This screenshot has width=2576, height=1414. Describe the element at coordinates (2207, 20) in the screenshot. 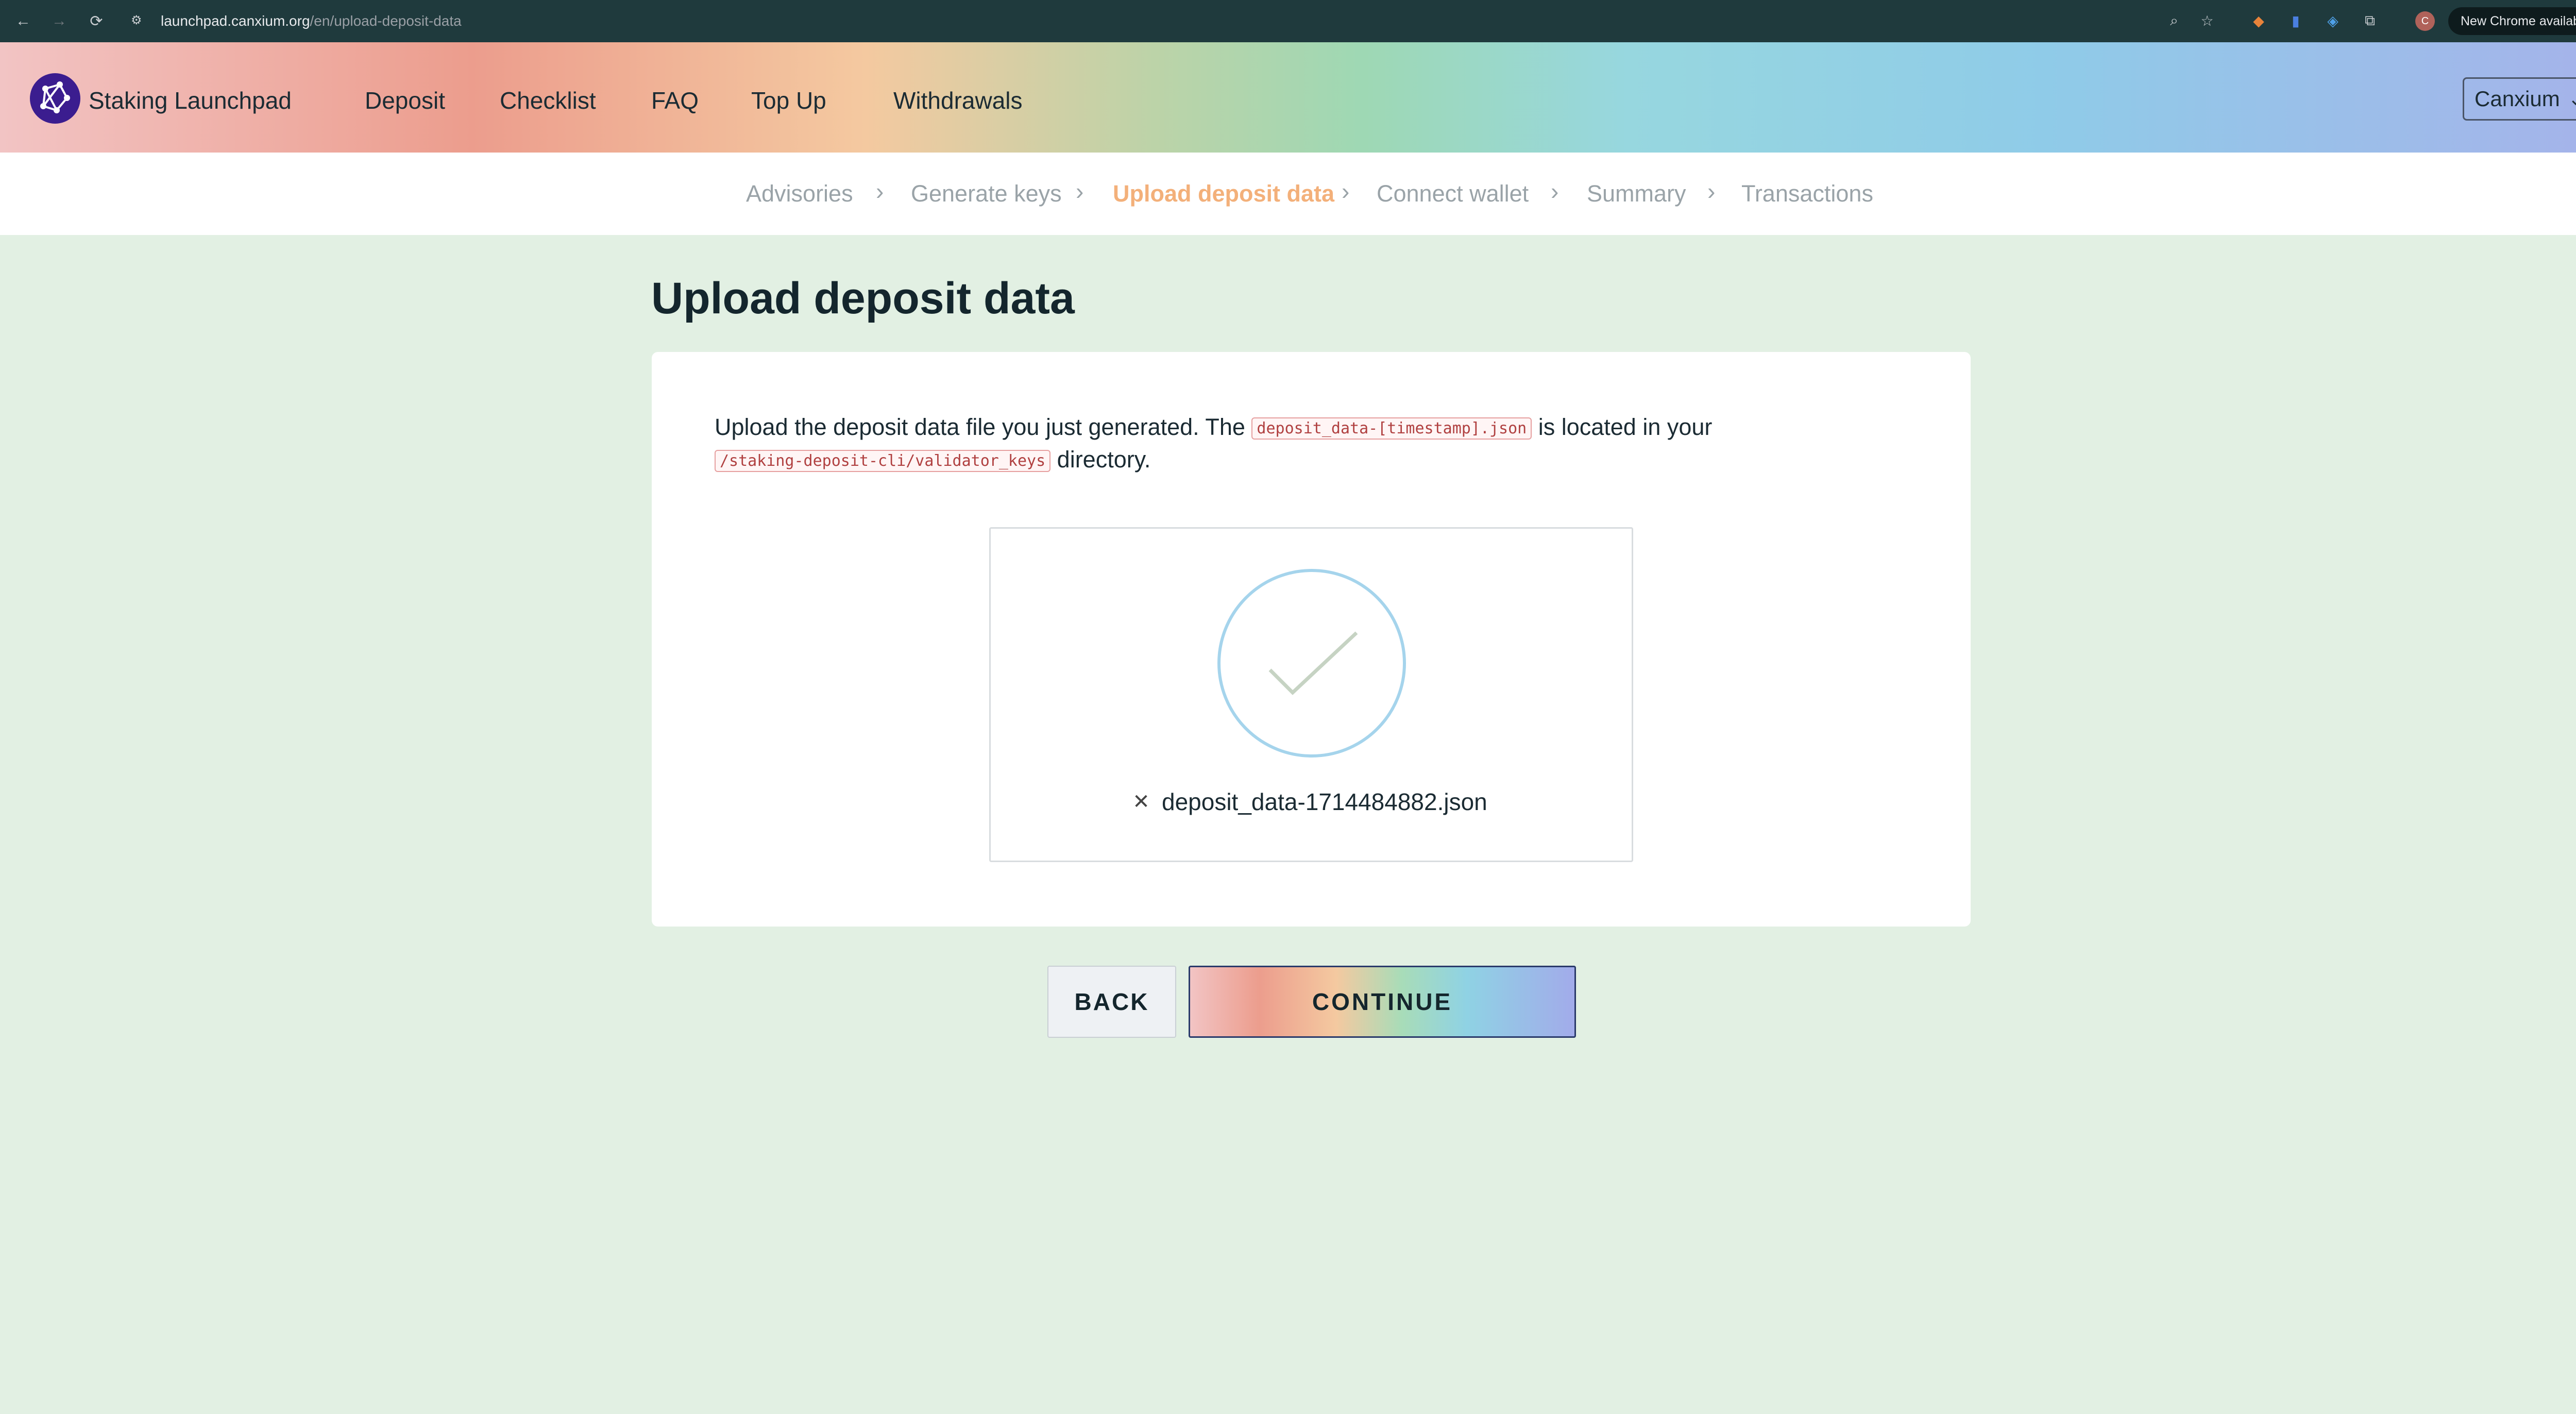

I see `bookmark-star-icon: ☆` at that location.